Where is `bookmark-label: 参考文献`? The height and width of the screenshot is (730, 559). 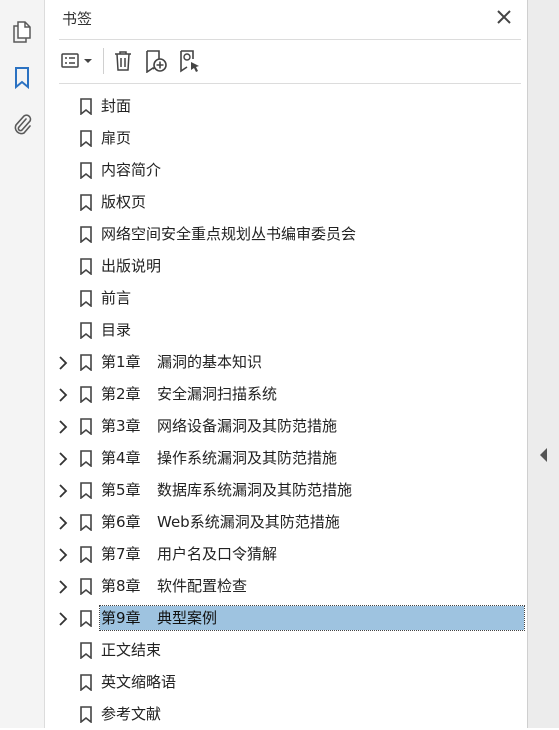
bookmark-label: 参考文献 is located at coordinates (131, 714).